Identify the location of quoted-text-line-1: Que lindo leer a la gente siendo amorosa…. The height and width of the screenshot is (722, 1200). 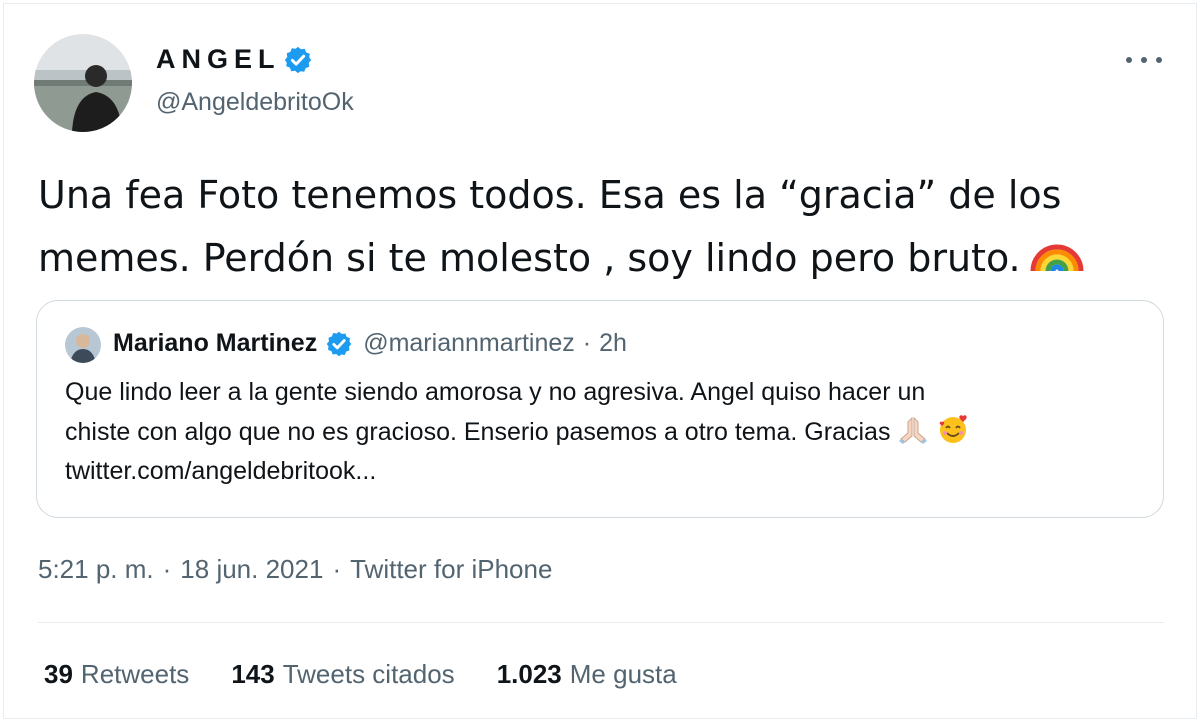
(495, 392).